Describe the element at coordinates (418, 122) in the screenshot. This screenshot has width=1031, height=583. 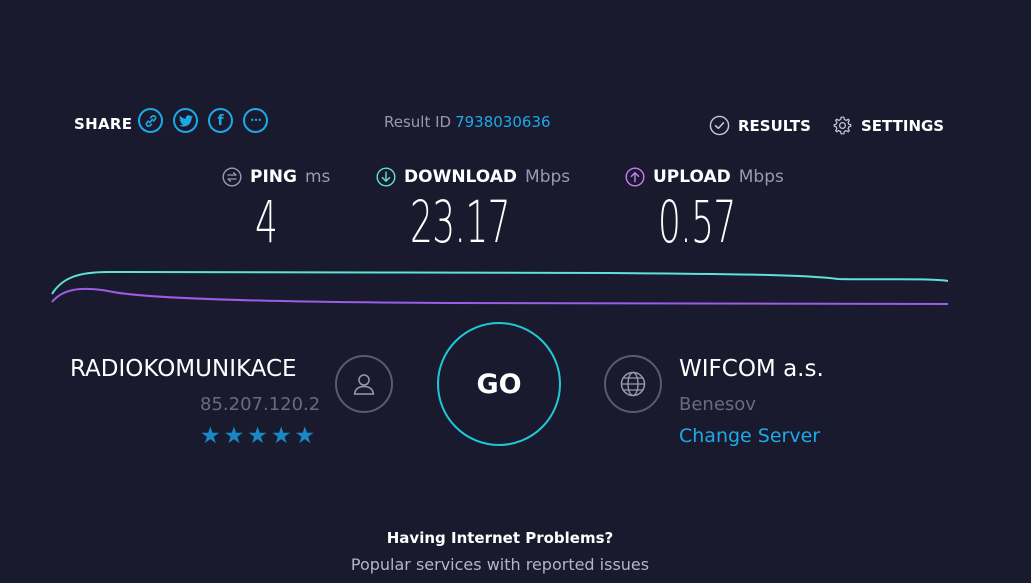
I see `result-id-label: Result ID` at that location.